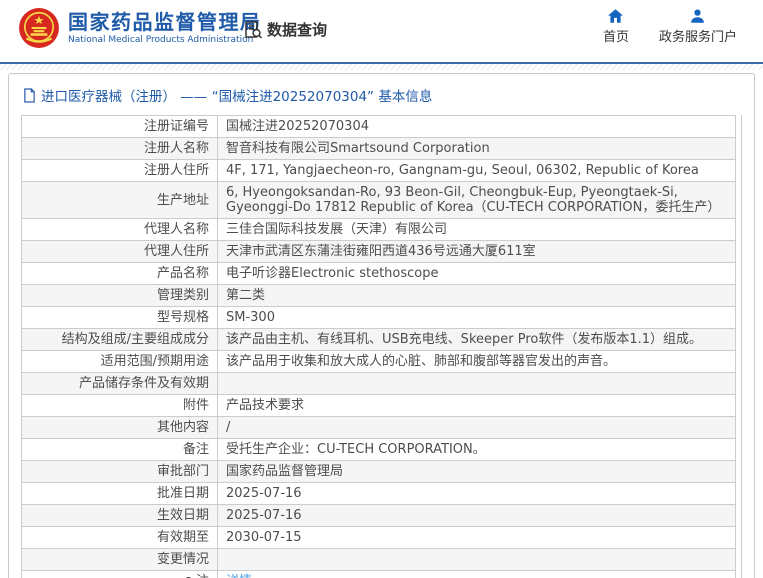 The height and width of the screenshot is (578, 763). I want to click on row-value: 国械注进20252070304, so click(476, 126).